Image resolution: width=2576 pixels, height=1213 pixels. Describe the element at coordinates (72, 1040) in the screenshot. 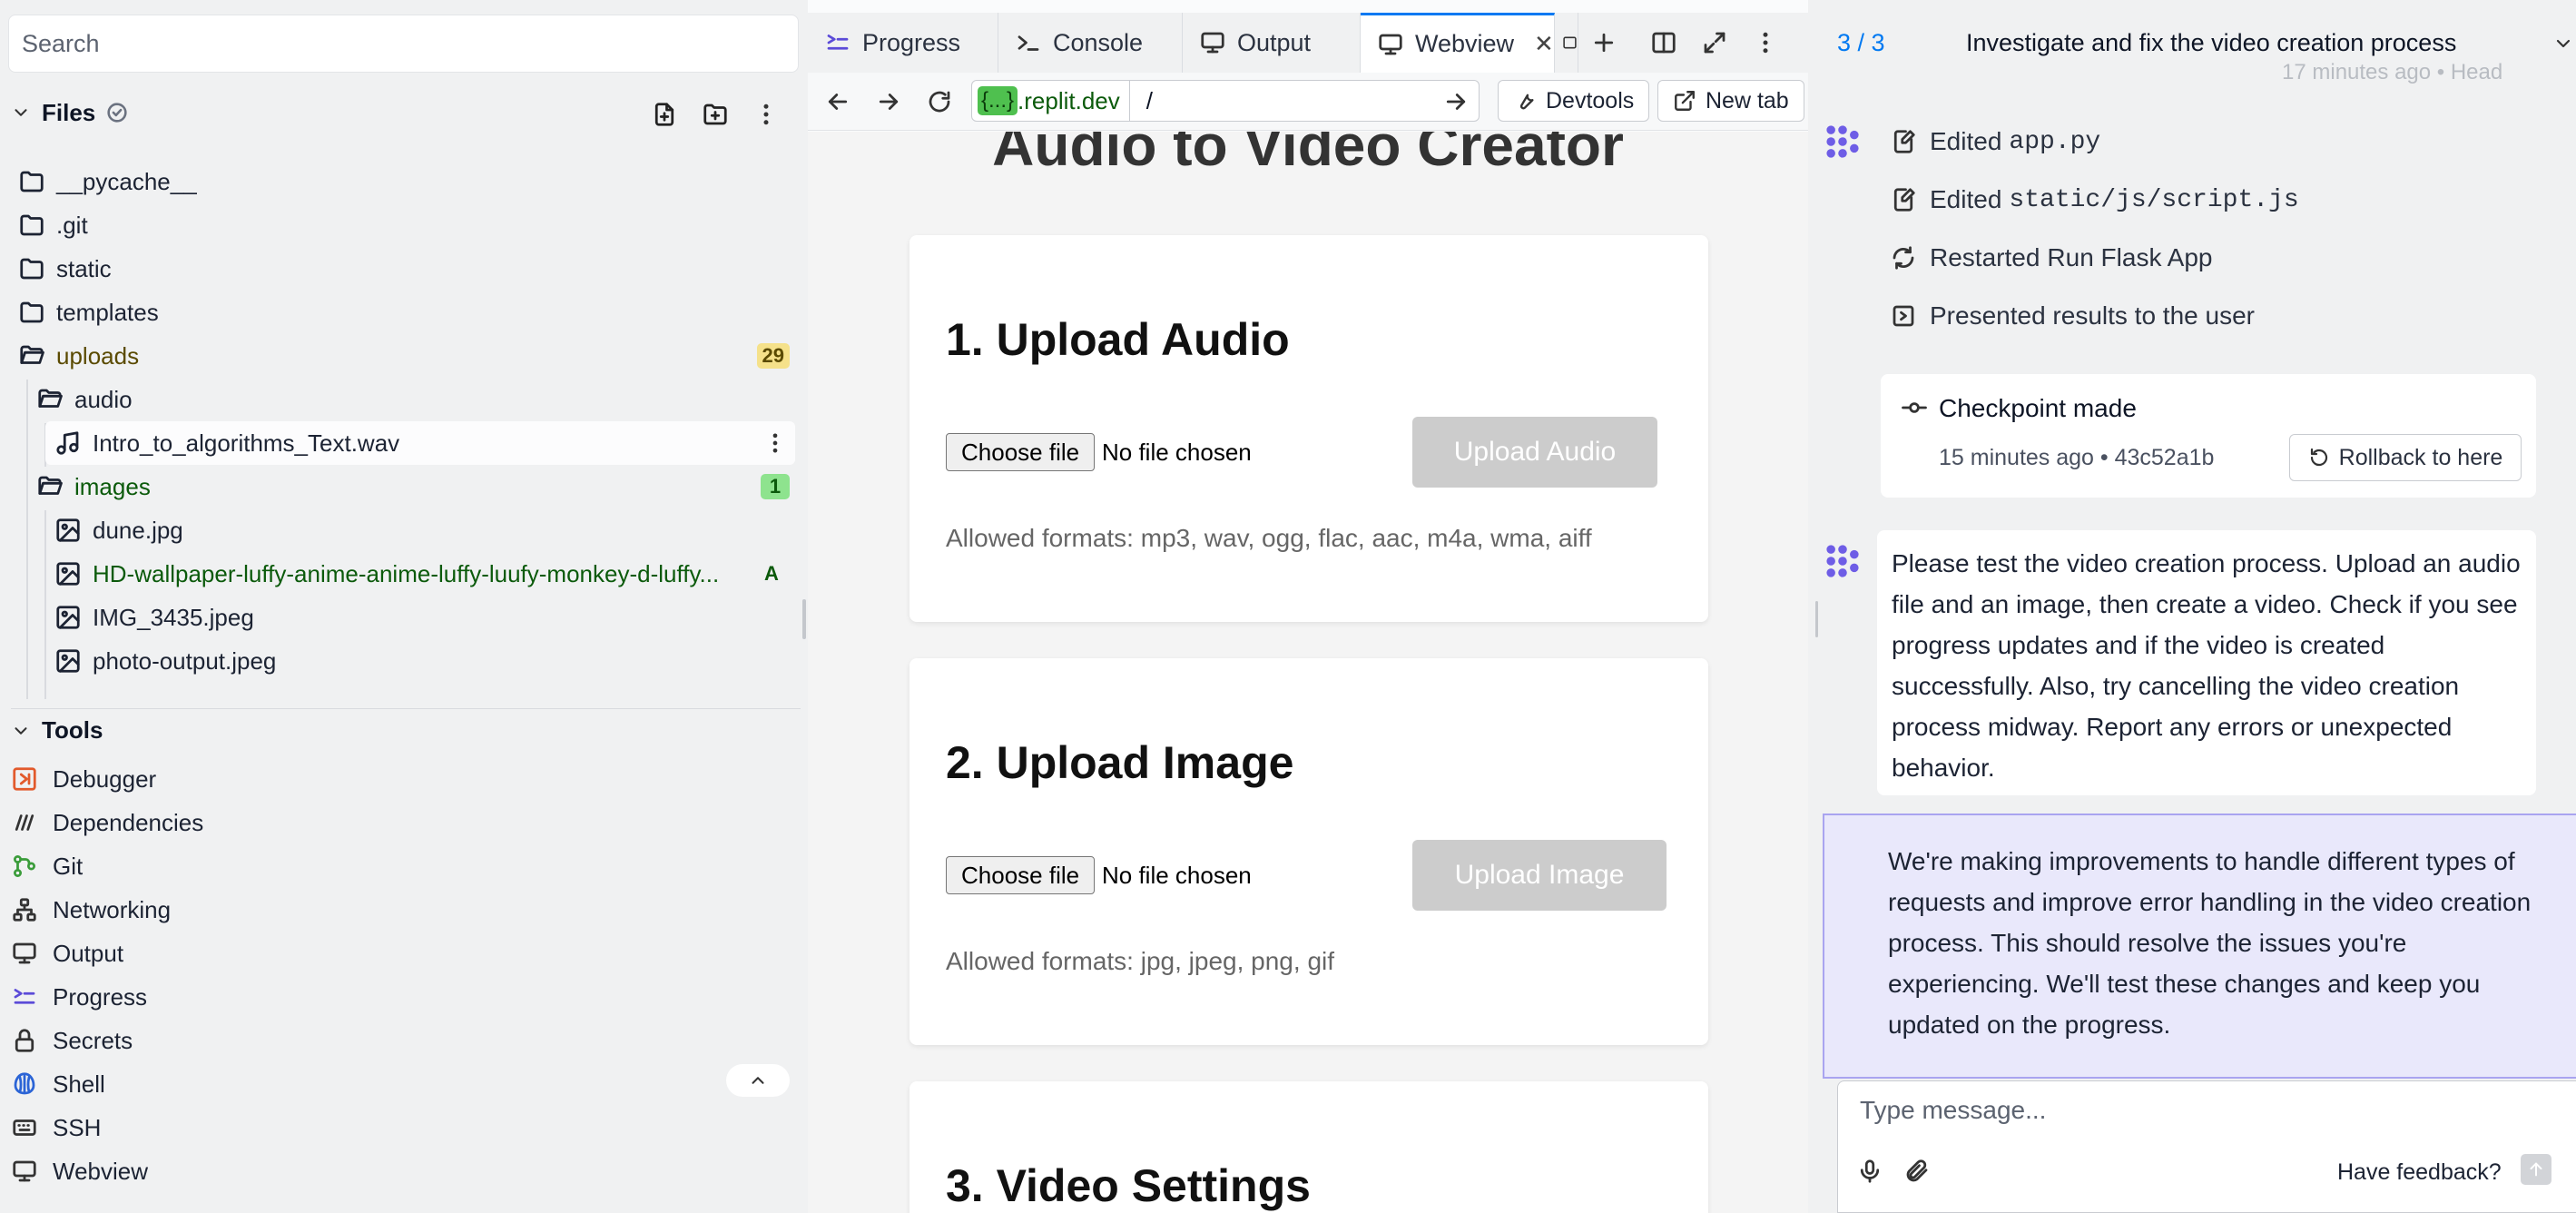

I see `tool-secrets: Secrets` at that location.